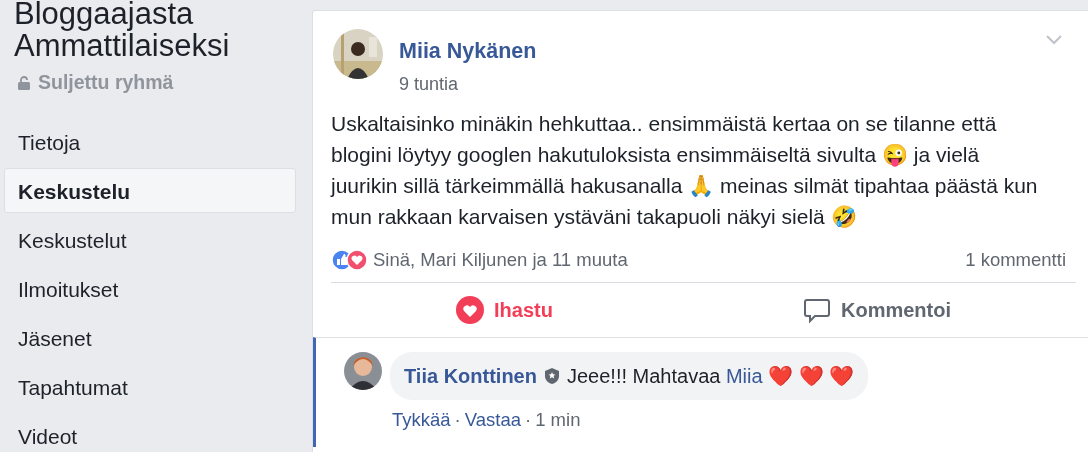 This screenshot has width=1088, height=452. I want to click on comment-text: Jeee!!! Mahtavaa Miia ❤ ❤ ❤, so click(710, 376).